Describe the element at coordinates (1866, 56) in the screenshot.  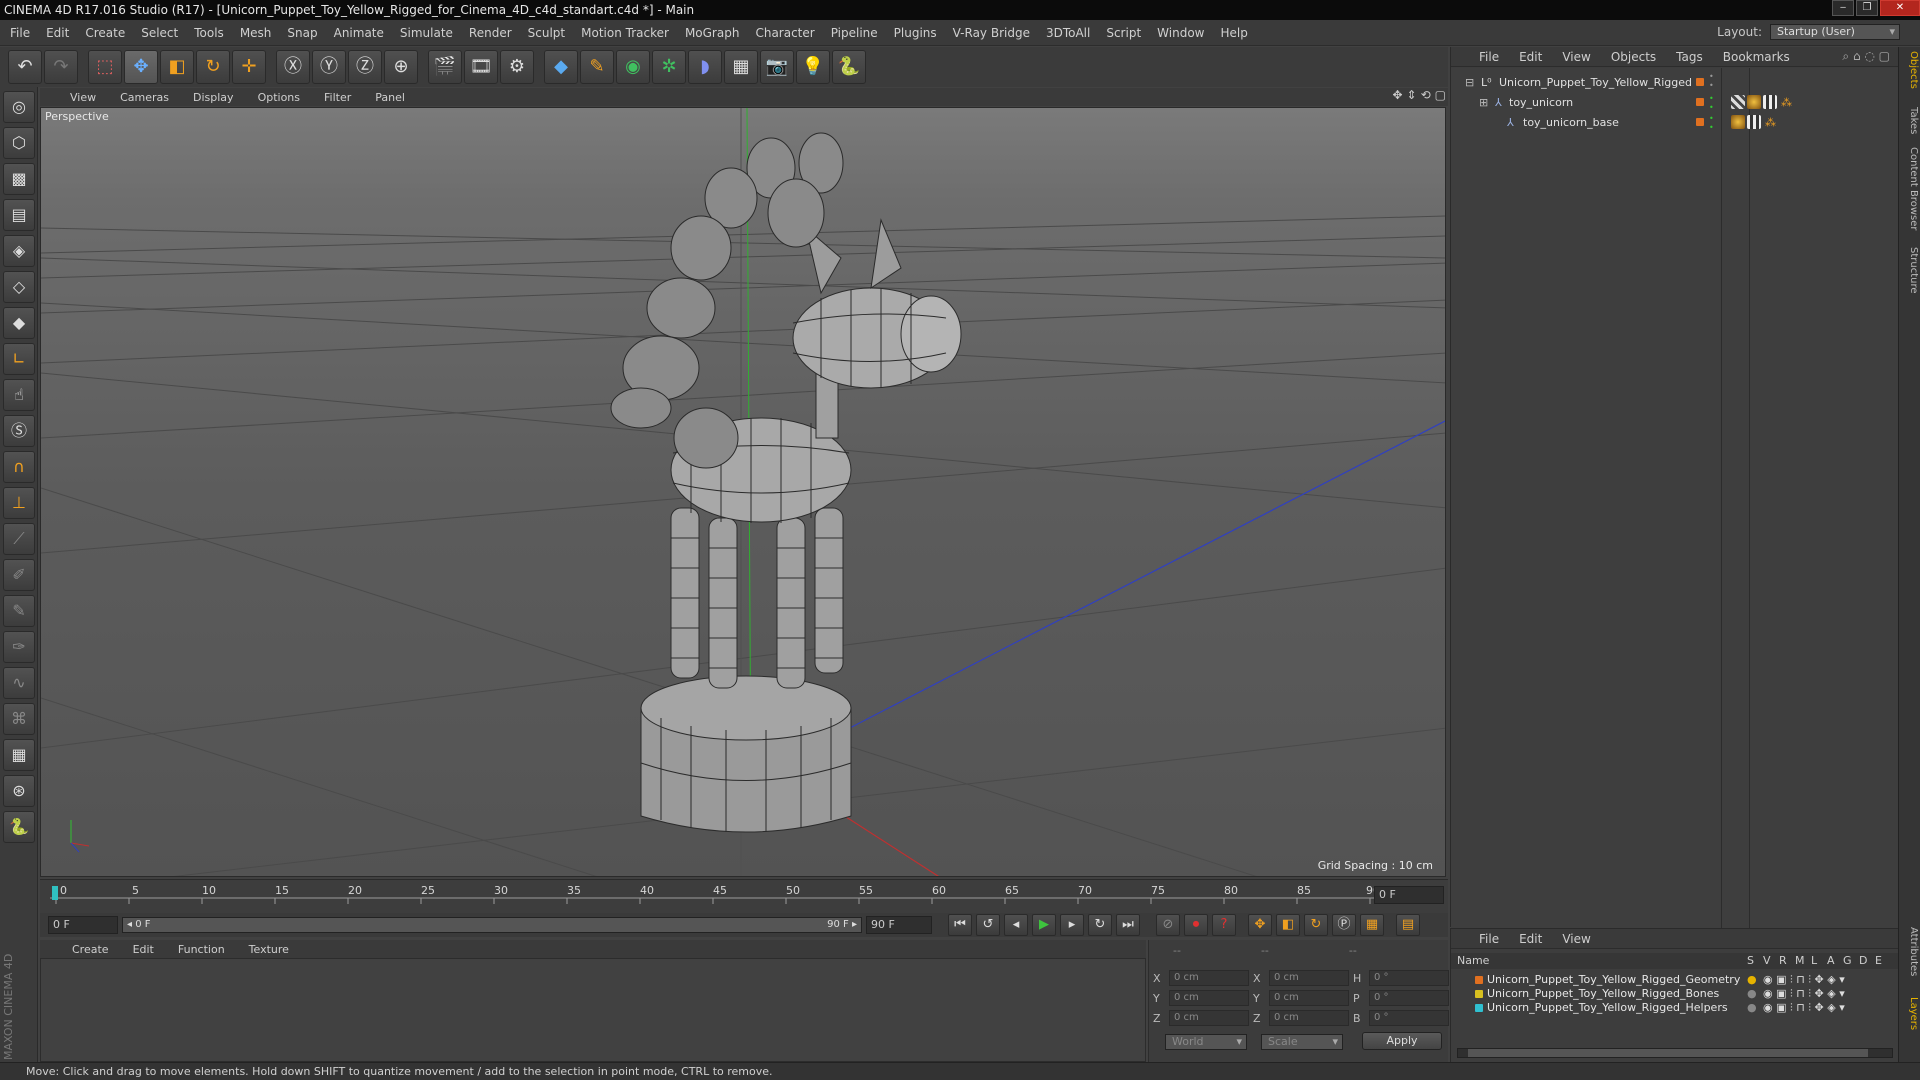
I see `search-icon: ⌕ ⌂ ◌ ▢` at that location.